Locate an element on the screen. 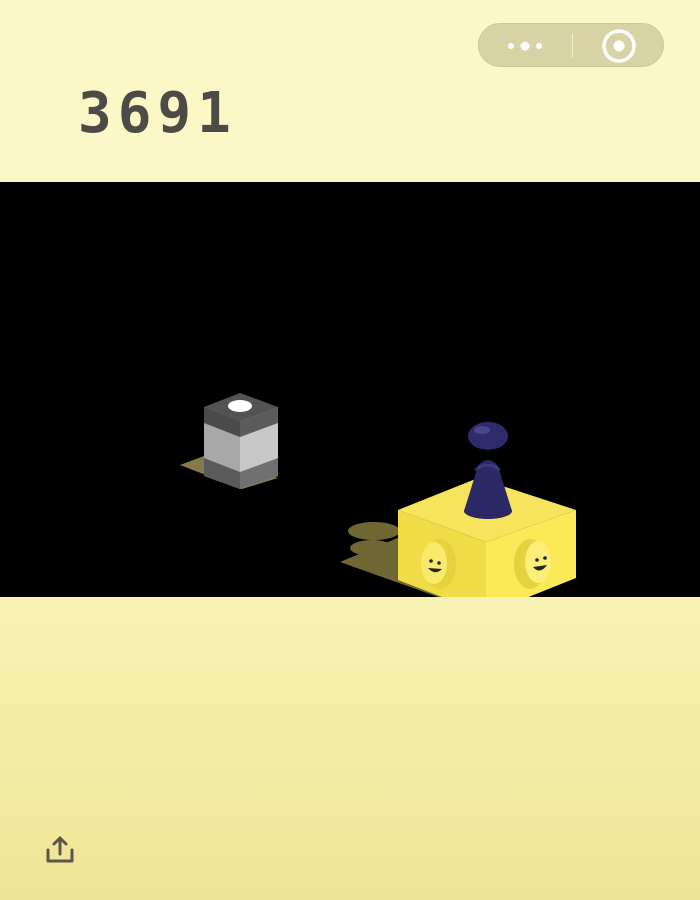  target-close-icon is located at coordinates (619, 46).